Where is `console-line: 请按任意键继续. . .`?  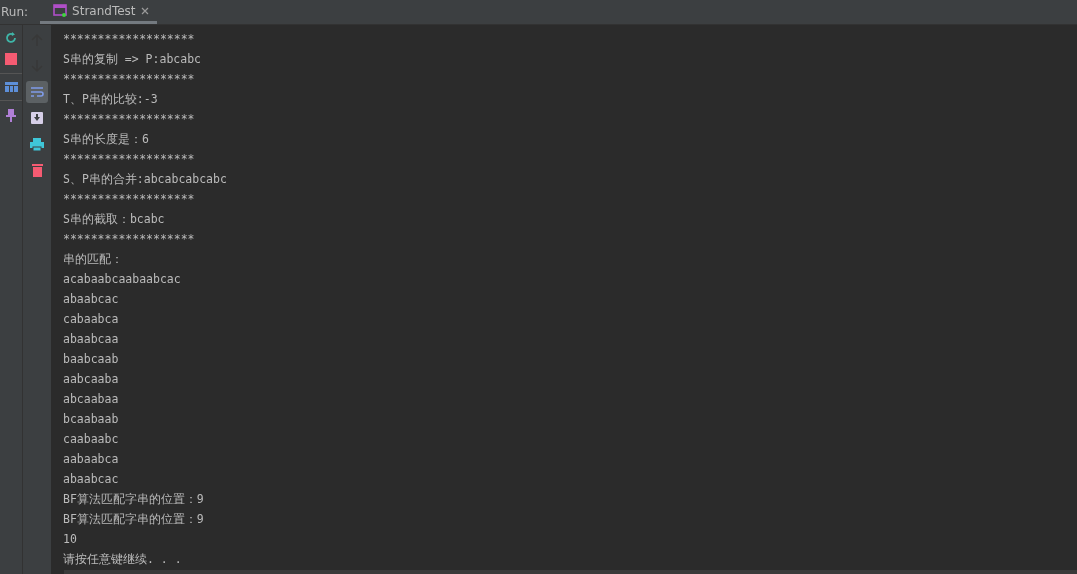 console-line: 请按任意键继续. . . is located at coordinates (122, 559).